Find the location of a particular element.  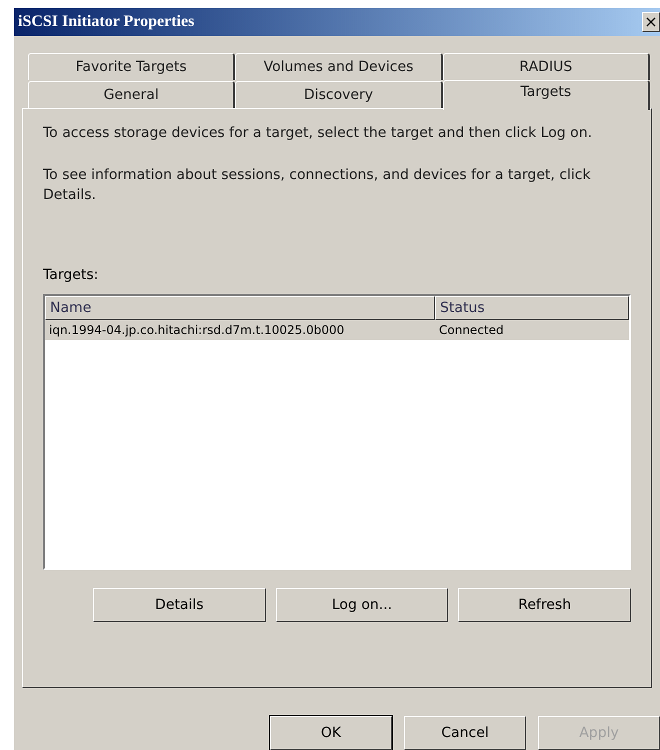

column-header: Name is located at coordinates (240, 308).